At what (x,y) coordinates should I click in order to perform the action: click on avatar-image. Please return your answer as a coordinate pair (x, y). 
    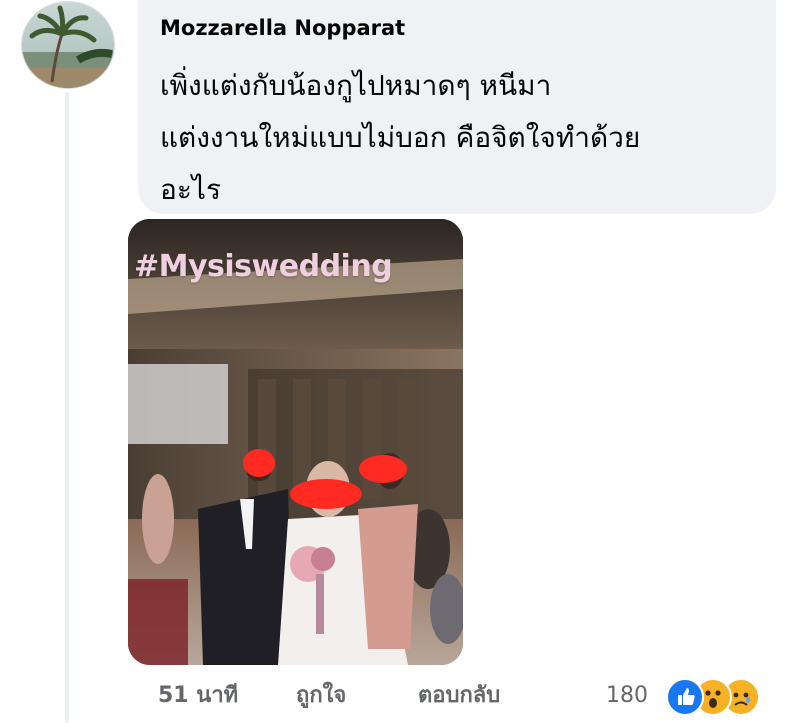
    Looking at the image, I should click on (68, 45).